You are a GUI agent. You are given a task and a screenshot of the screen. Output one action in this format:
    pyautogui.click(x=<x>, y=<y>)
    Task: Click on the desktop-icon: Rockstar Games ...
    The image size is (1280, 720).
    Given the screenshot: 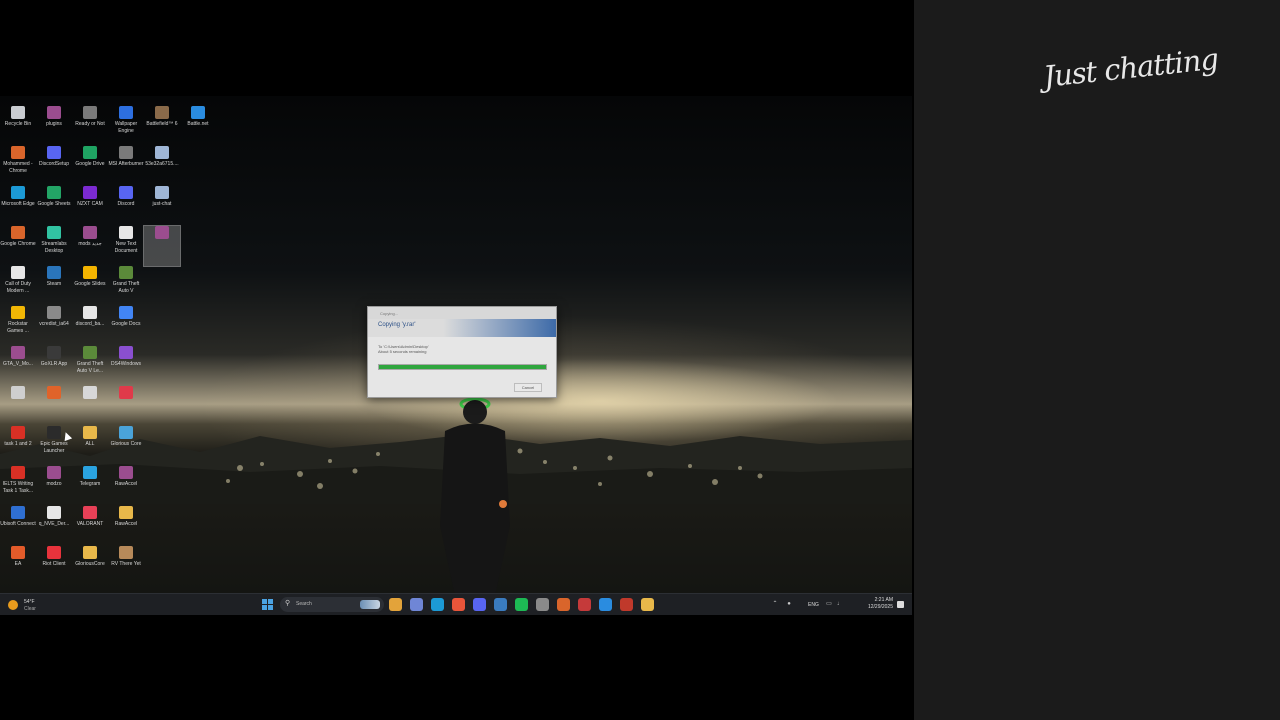 What is the action you would take?
    pyautogui.click(x=18, y=326)
    